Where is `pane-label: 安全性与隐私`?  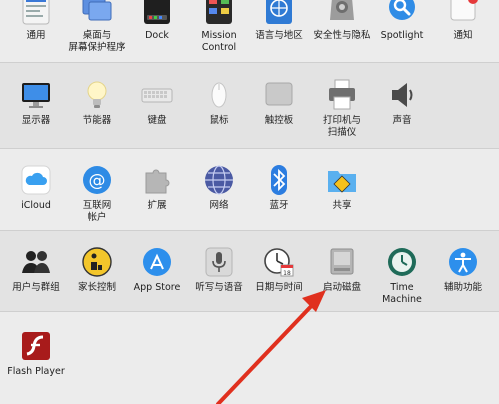
pane-label: 安全性与隐私 is located at coordinates (342, 35).